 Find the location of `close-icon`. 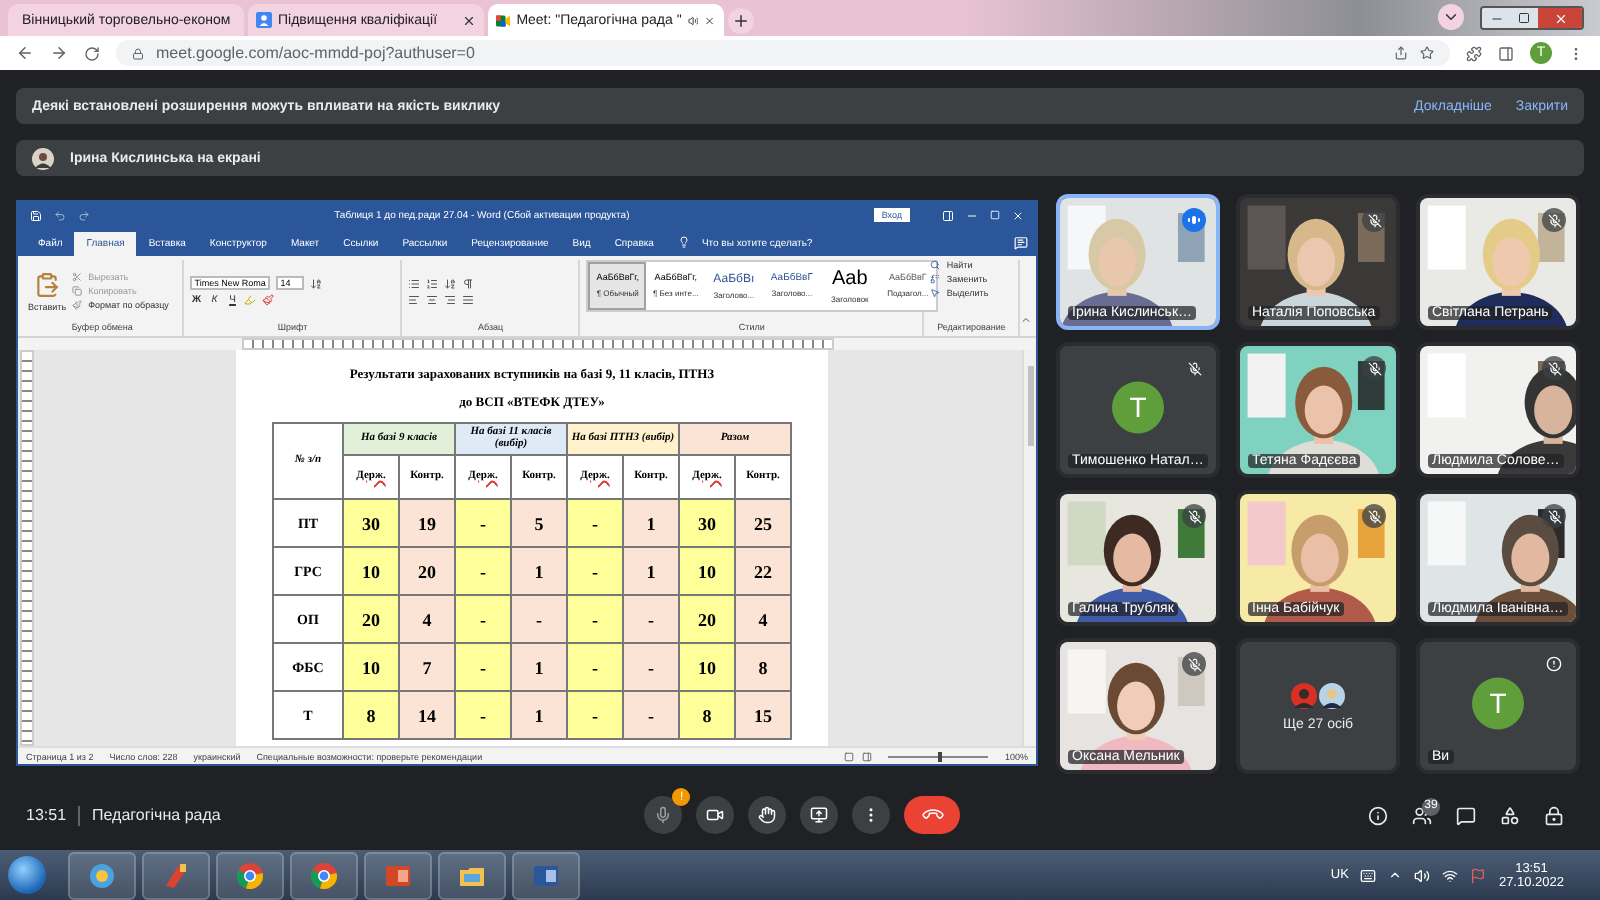

close-icon is located at coordinates (469, 20).